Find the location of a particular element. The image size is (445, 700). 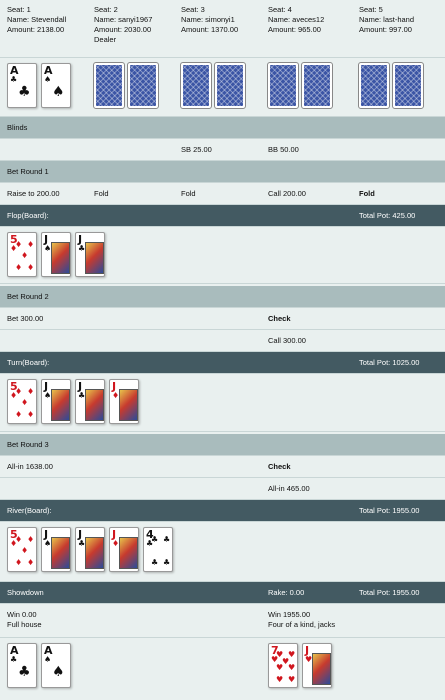

win-amount: Win 0.00 is located at coordinates (22, 614).